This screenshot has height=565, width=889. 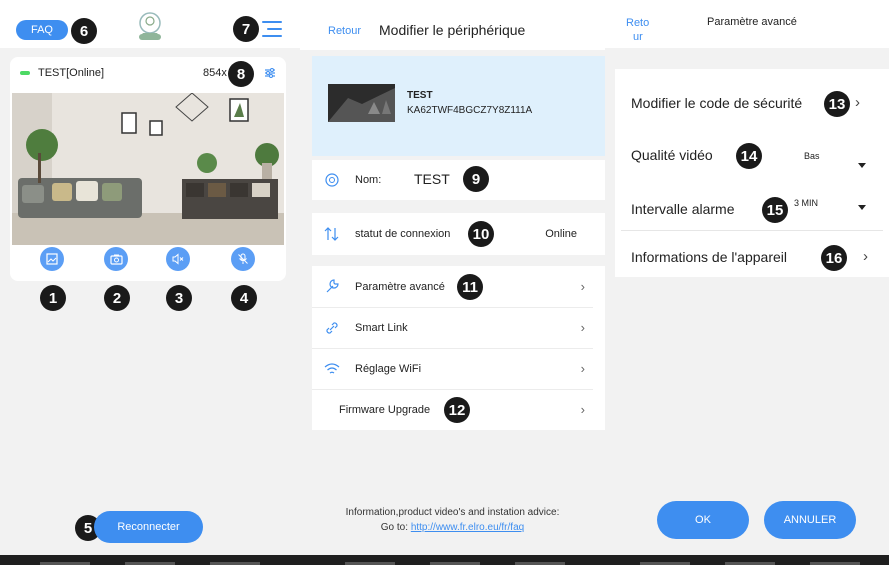 I want to click on menu-item-label: Paramètre avancé, so click(x=400, y=287).